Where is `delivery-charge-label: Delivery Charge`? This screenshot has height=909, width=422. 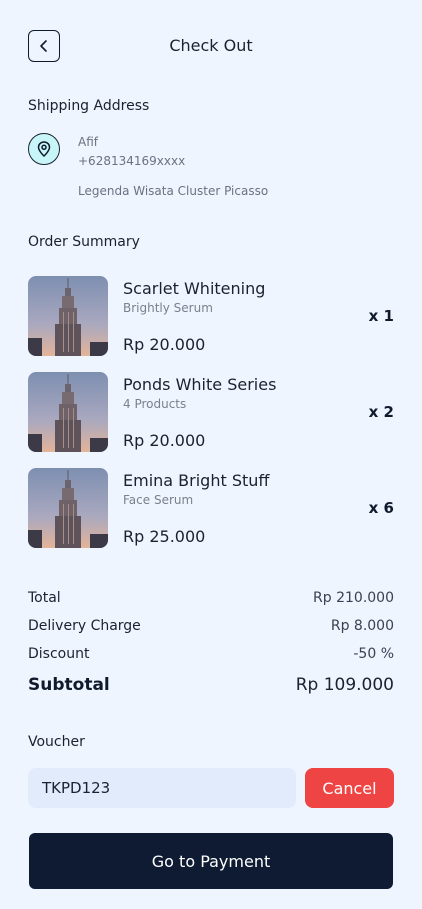 delivery-charge-label: Delivery Charge is located at coordinates (84, 626).